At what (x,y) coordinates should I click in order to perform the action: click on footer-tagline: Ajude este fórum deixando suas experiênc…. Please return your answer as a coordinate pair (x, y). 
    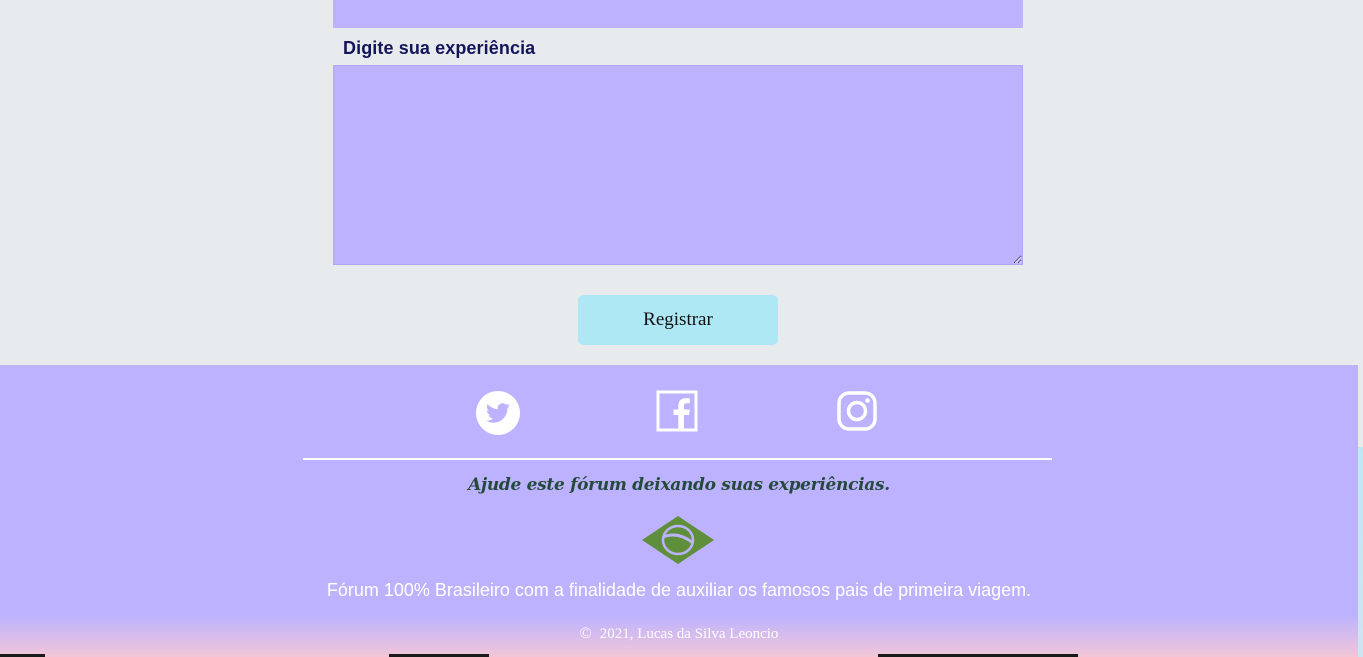
    Looking at the image, I should click on (679, 485).